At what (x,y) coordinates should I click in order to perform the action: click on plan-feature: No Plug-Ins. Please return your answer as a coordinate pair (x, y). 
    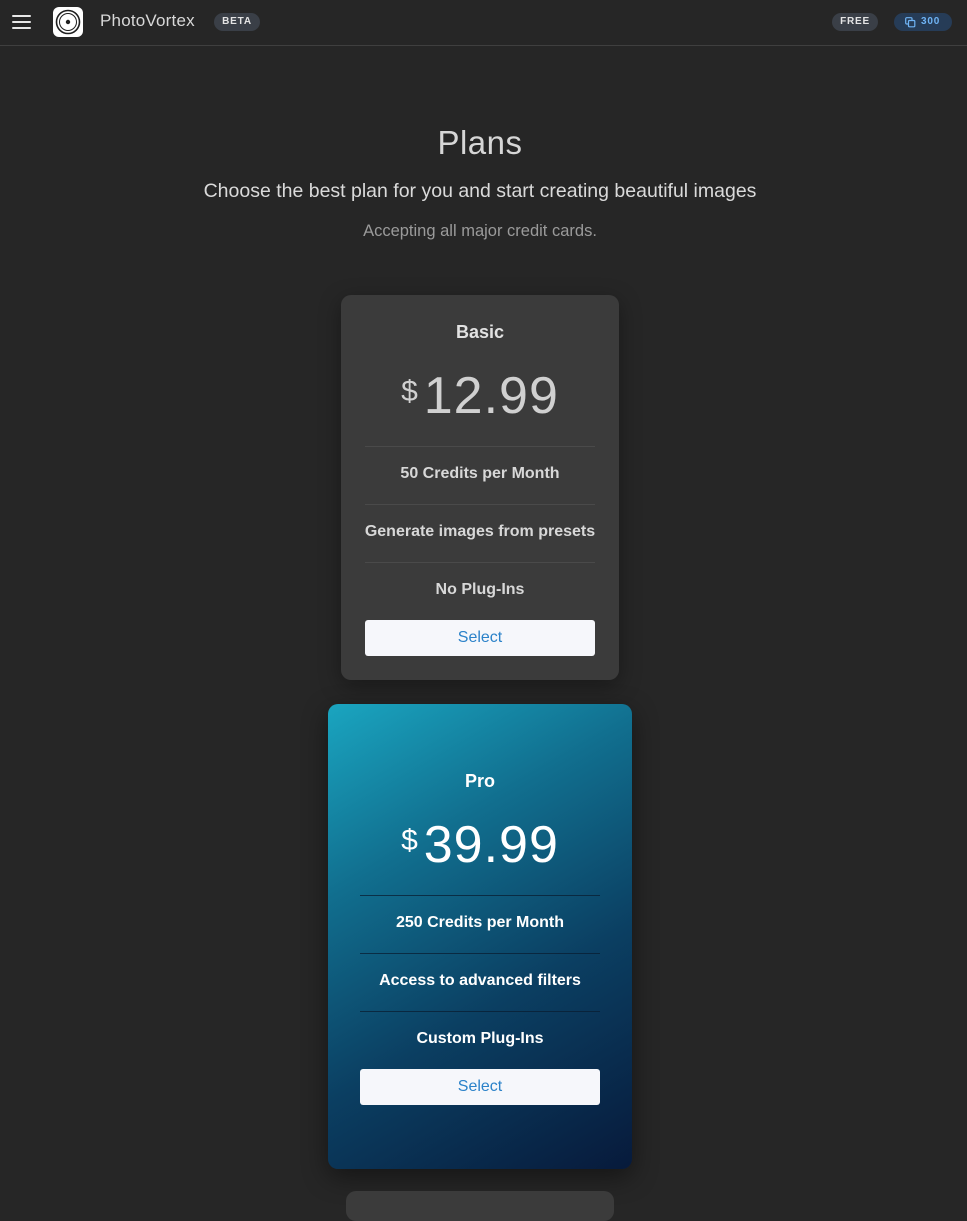
    Looking at the image, I should click on (480, 589).